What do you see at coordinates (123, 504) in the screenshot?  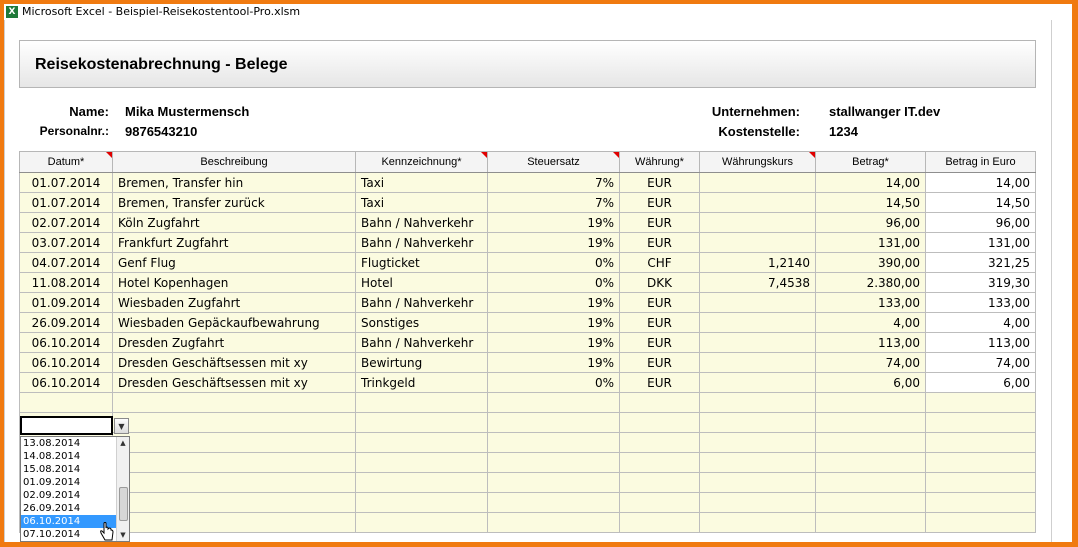 I see `scroll-thumb` at bounding box center [123, 504].